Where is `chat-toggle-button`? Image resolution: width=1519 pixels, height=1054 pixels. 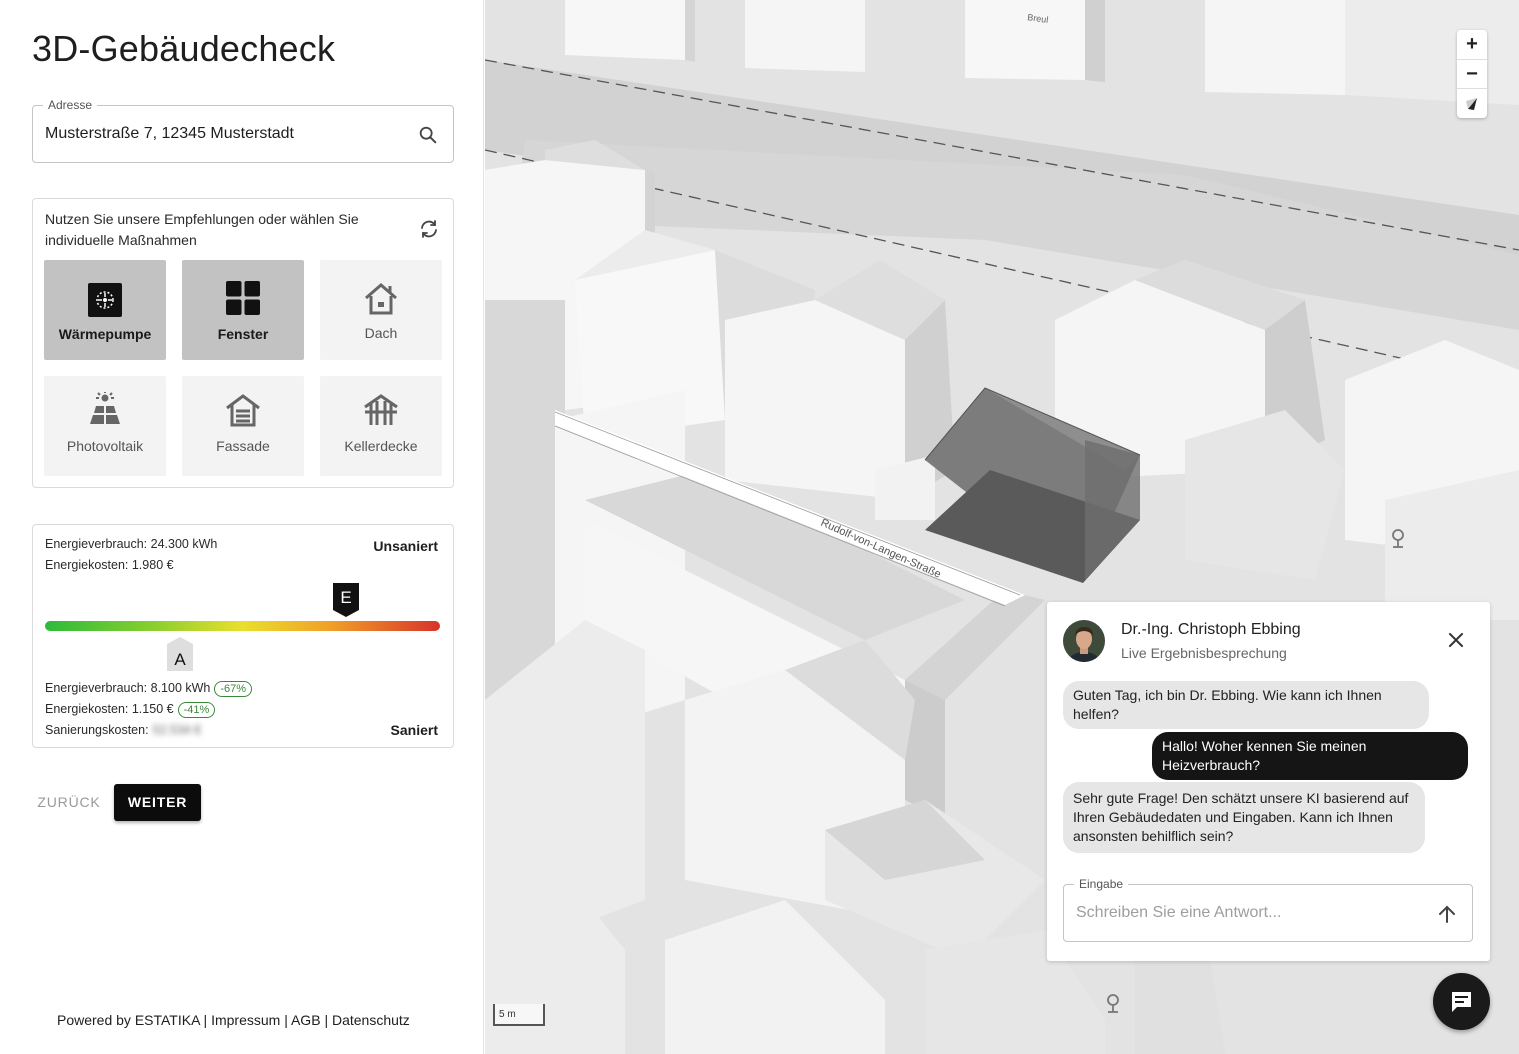
chat-toggle-button is located at coordinates (1461, 1001).